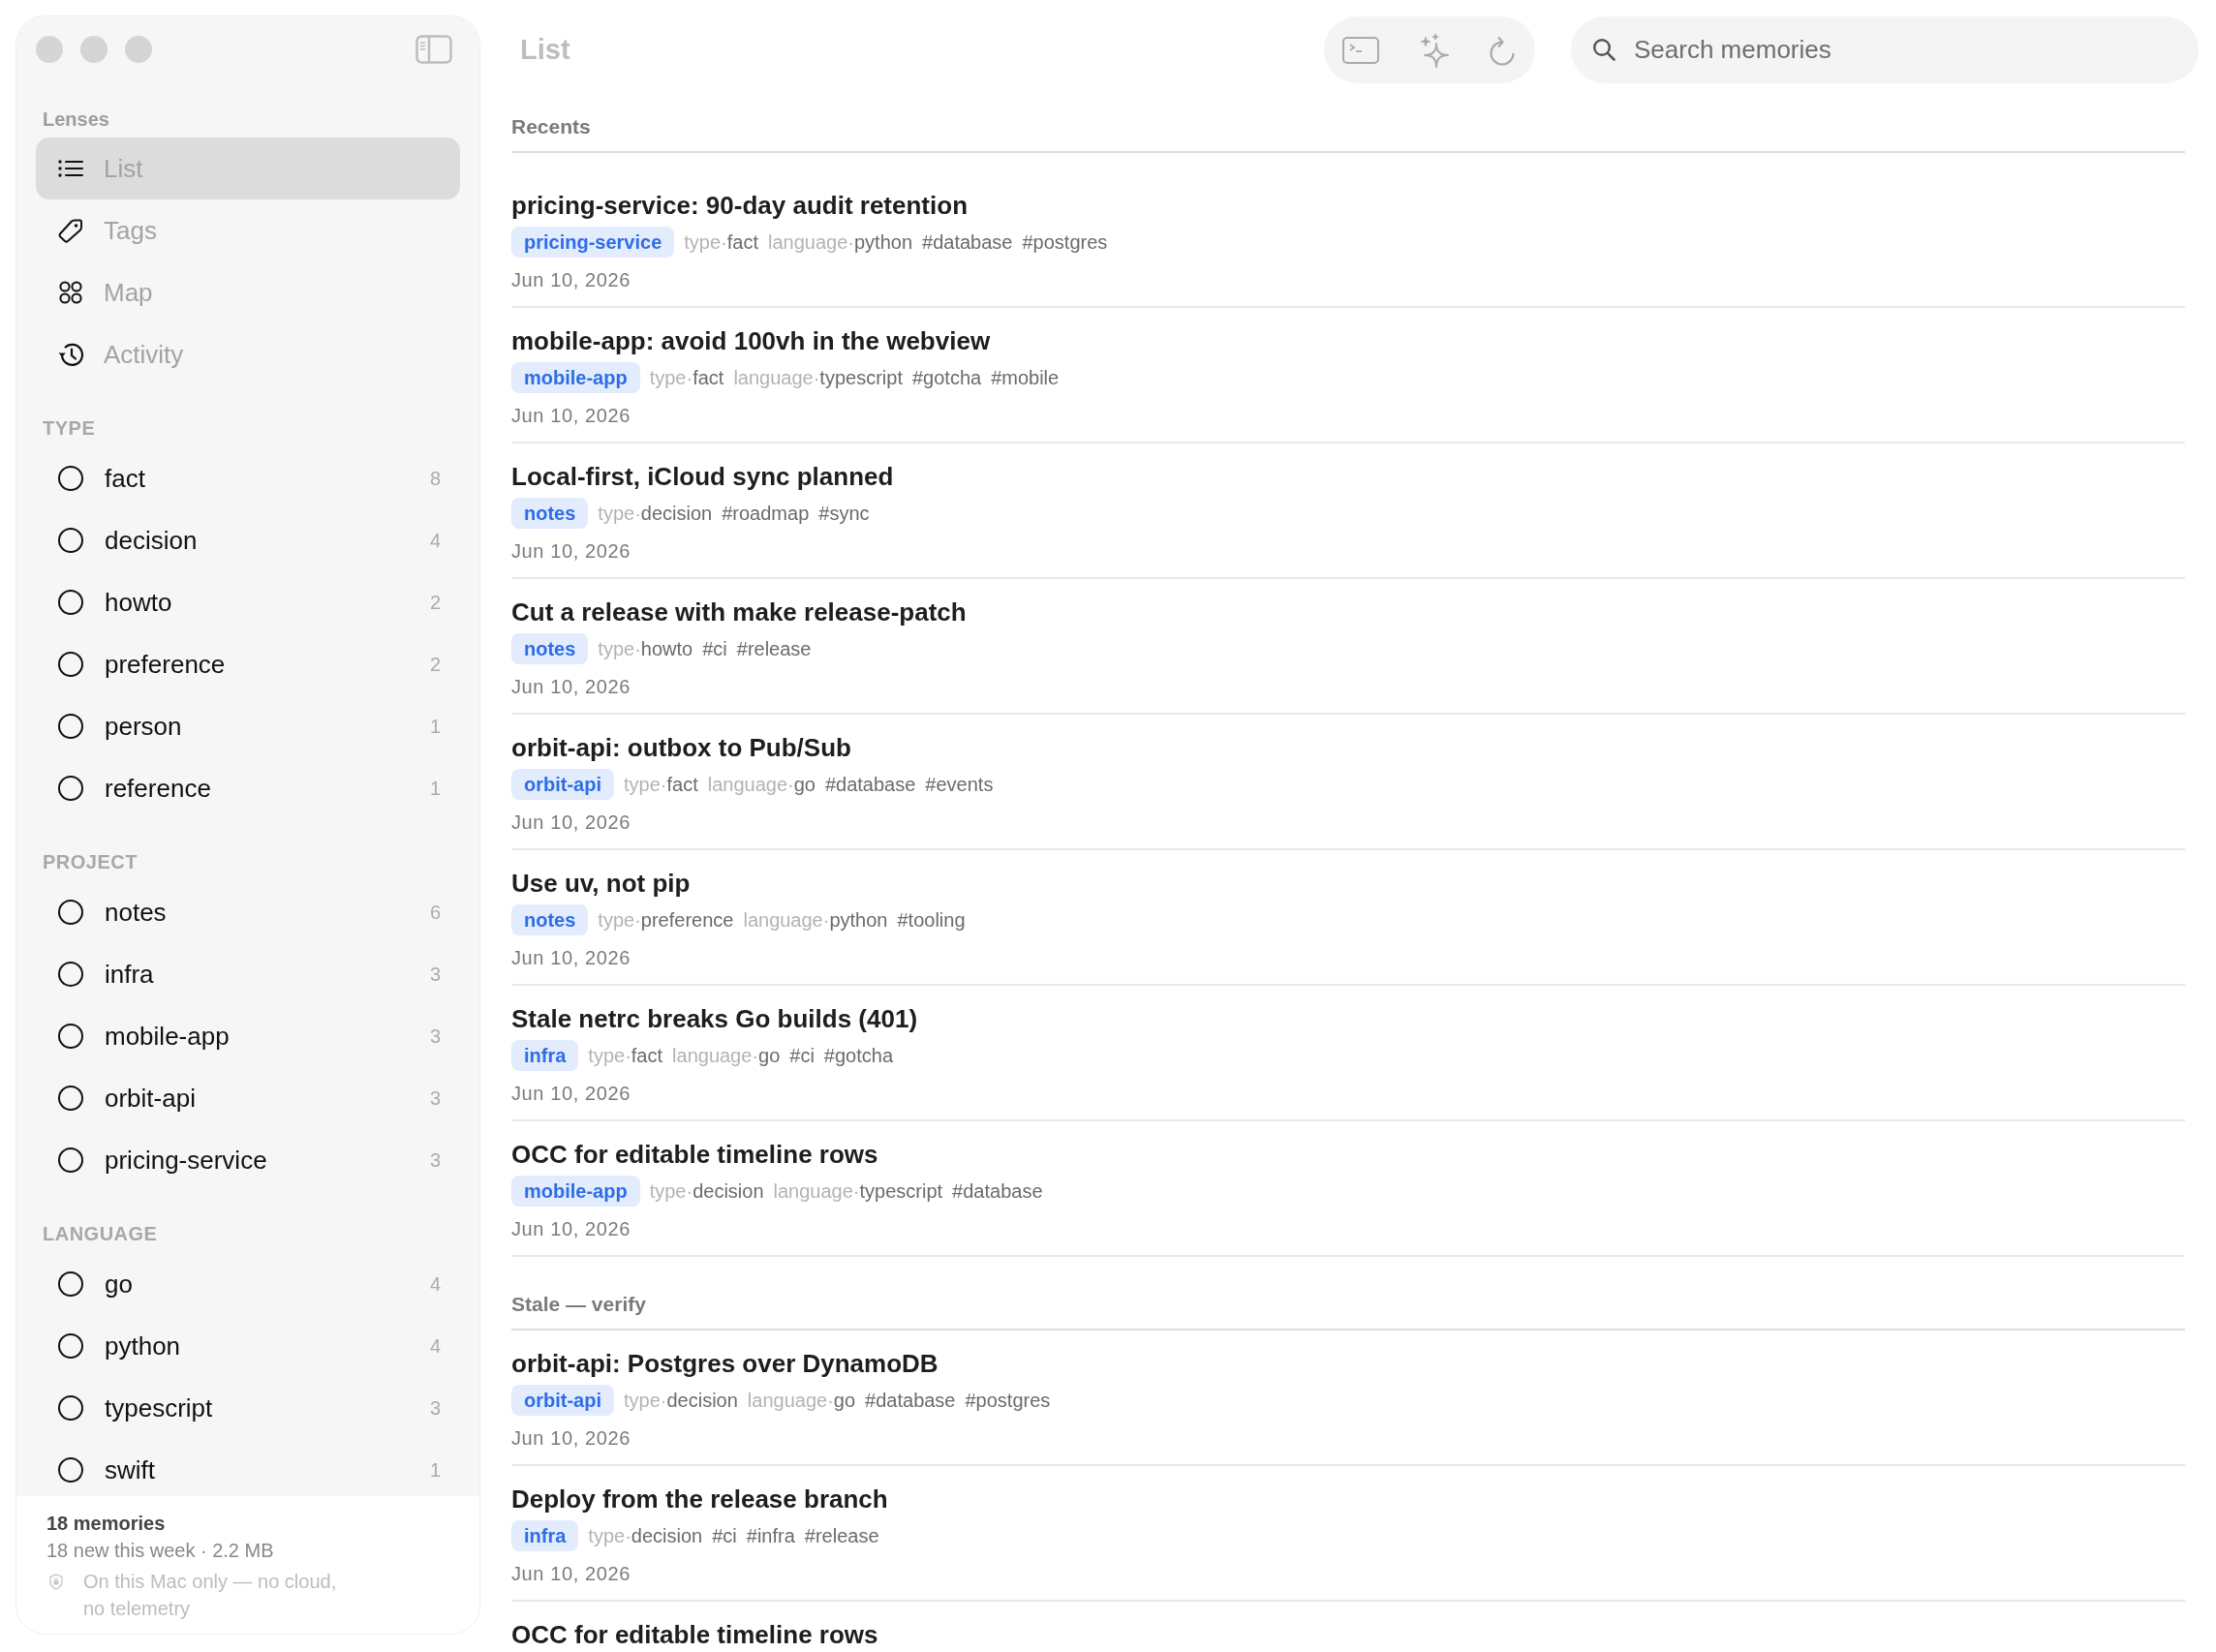  What do you see at coordinates (248, 1098) in the screenshot?
I see `filter-item: orbit-api 3` at bounding box center [248, 1098].